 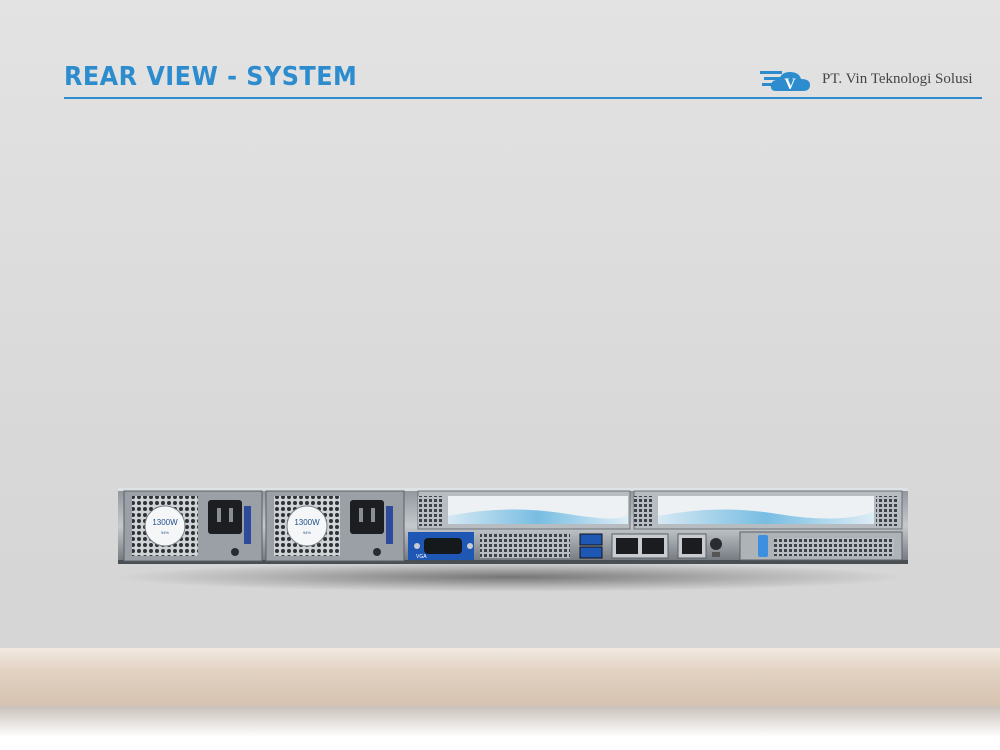 I want to click on pcie-riser-left, so click(x=524, y=510).